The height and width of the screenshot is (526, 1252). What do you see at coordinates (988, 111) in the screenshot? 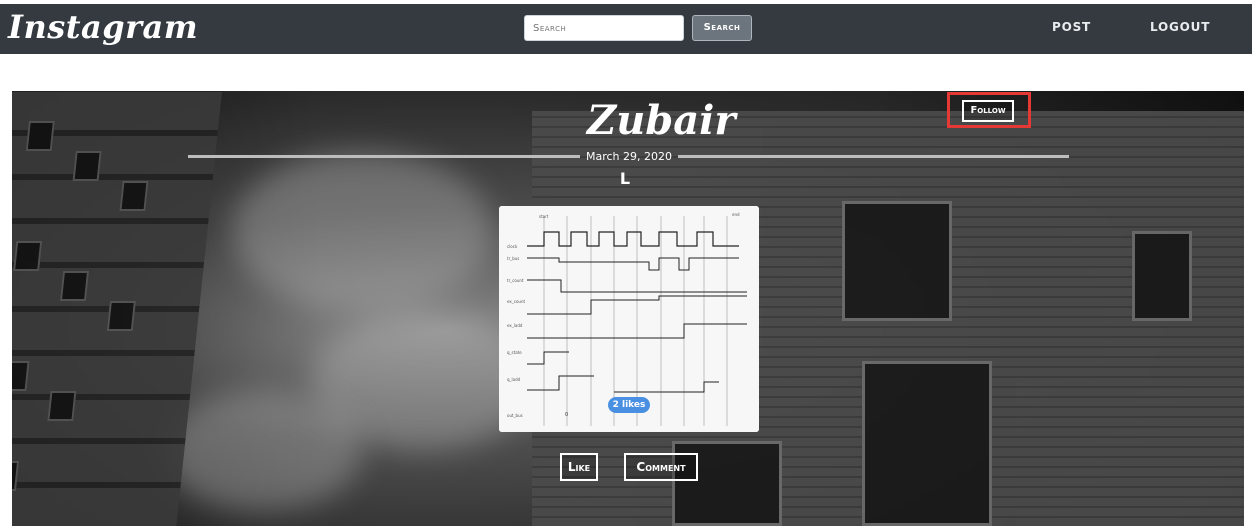
I see `follow-button: Follow` at bounding box center [988, 111].